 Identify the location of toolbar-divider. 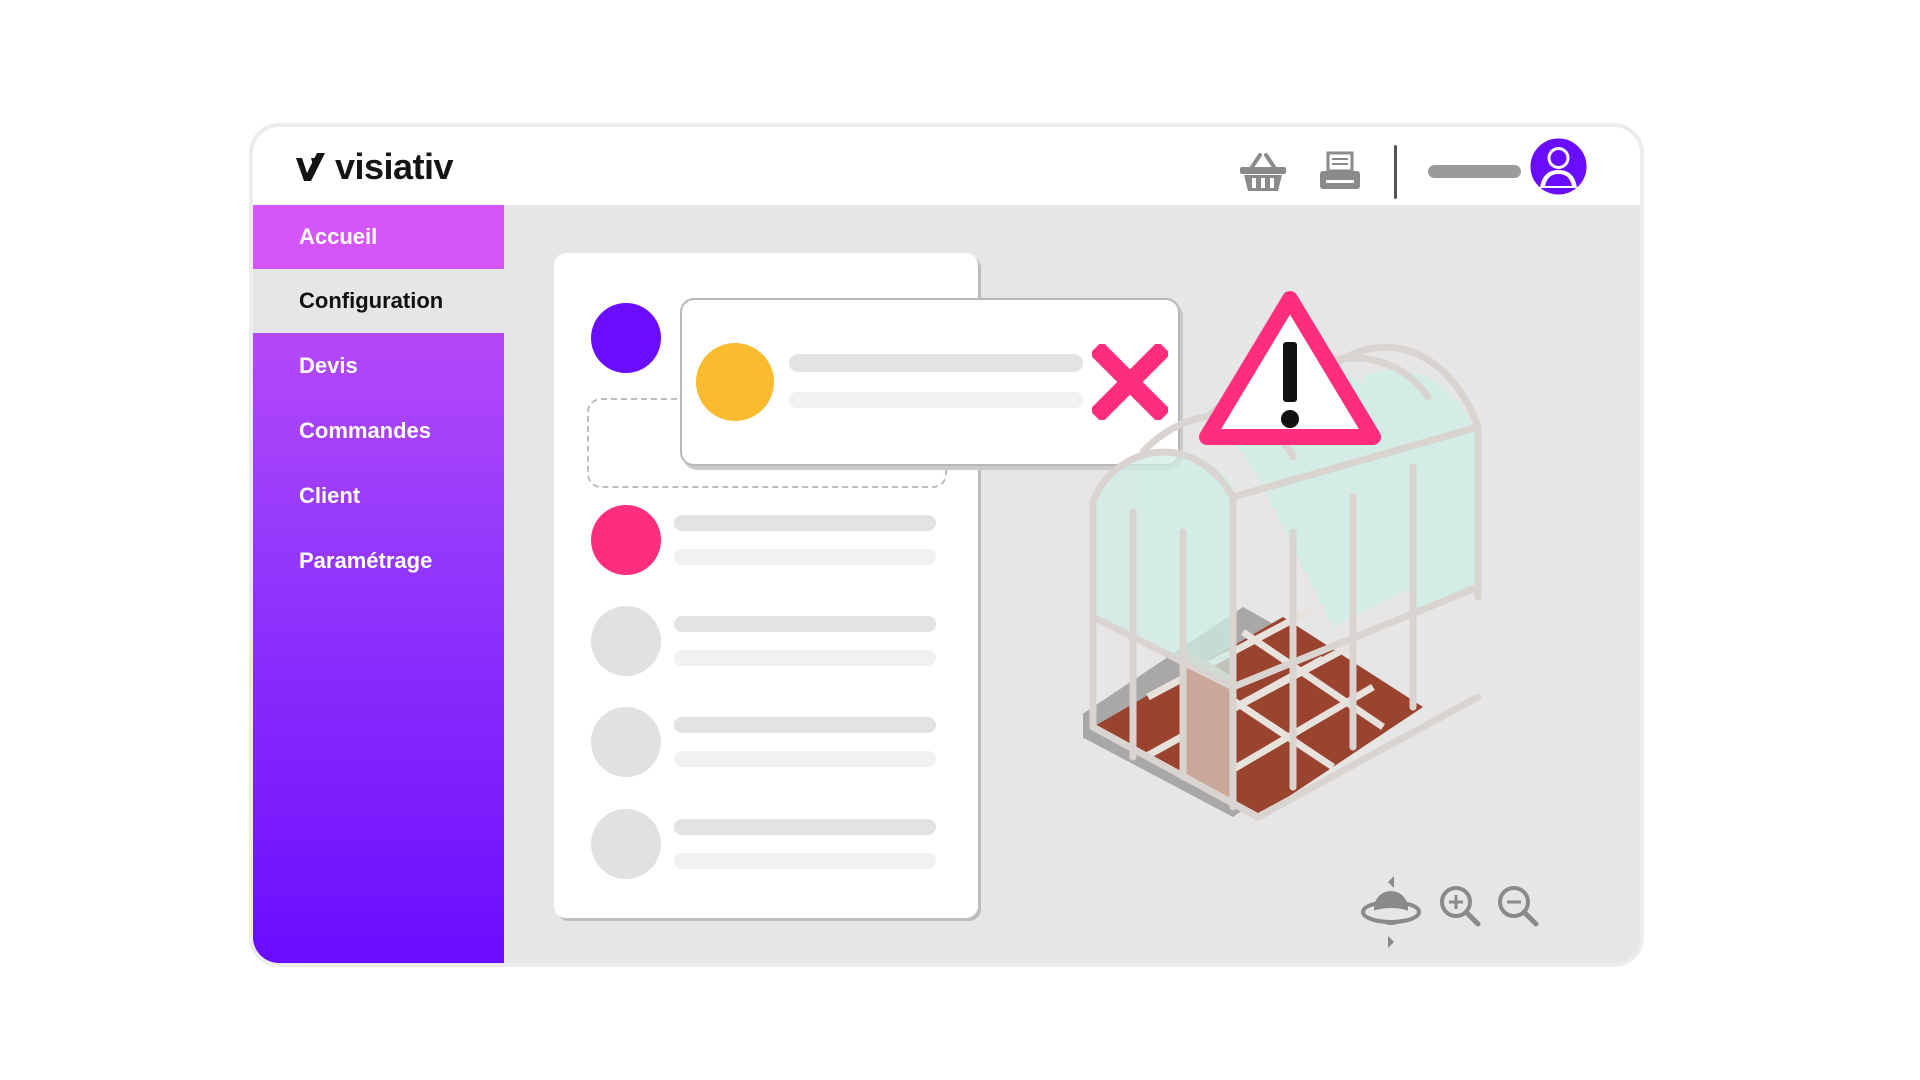
(1395, 172).